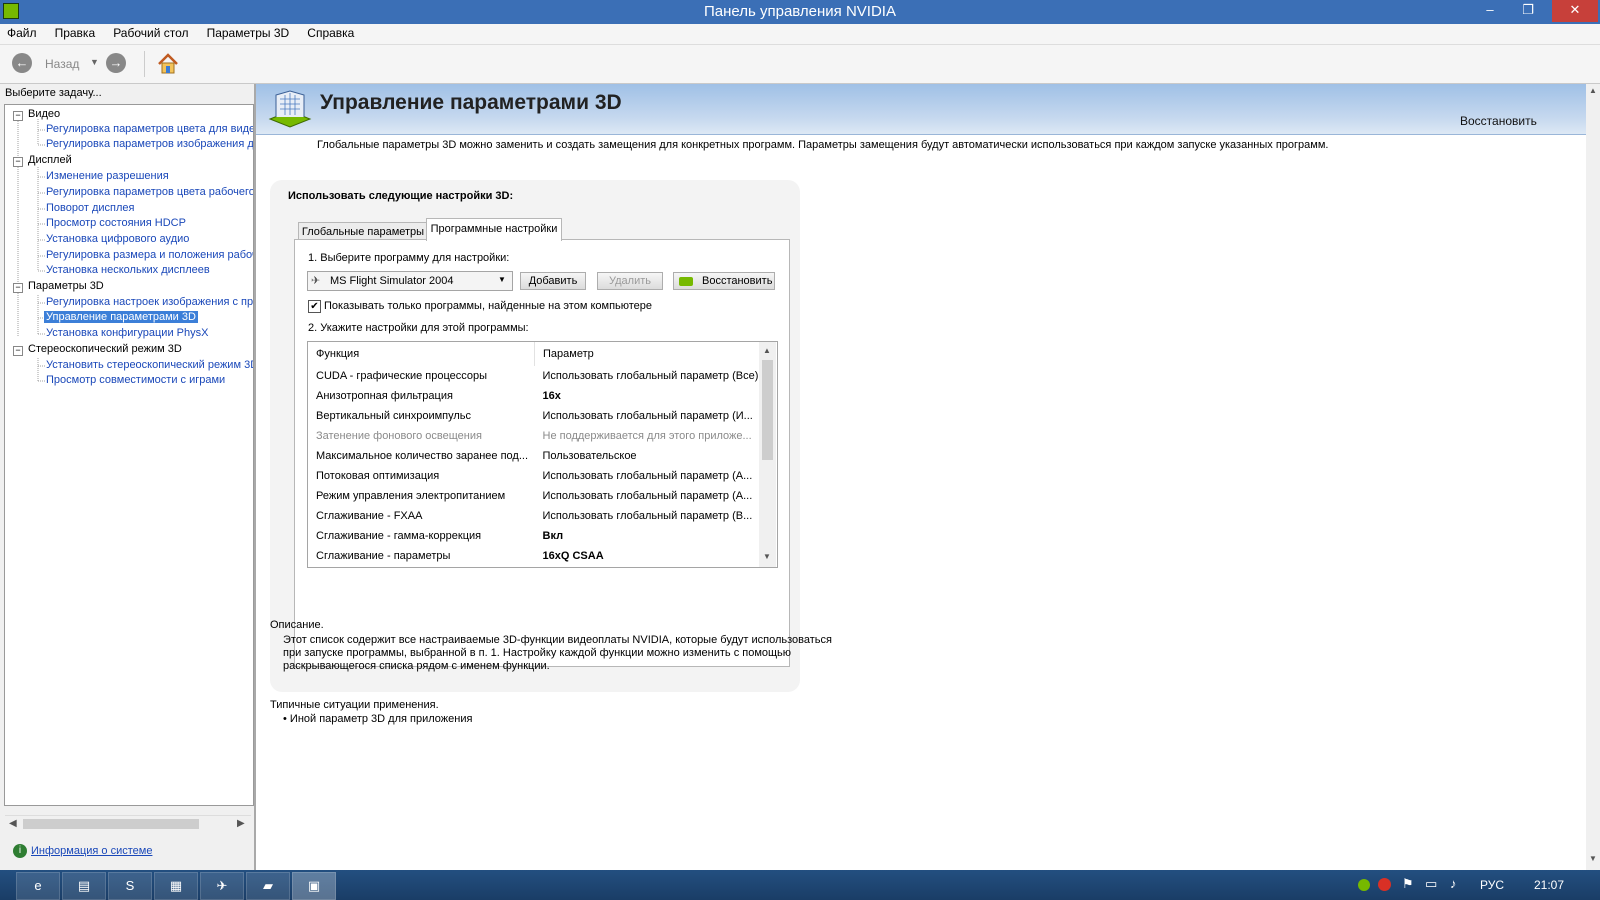  Describe the element at coordinates (111, 824) in the screenshot. I see `scroll-thumb` at that location.